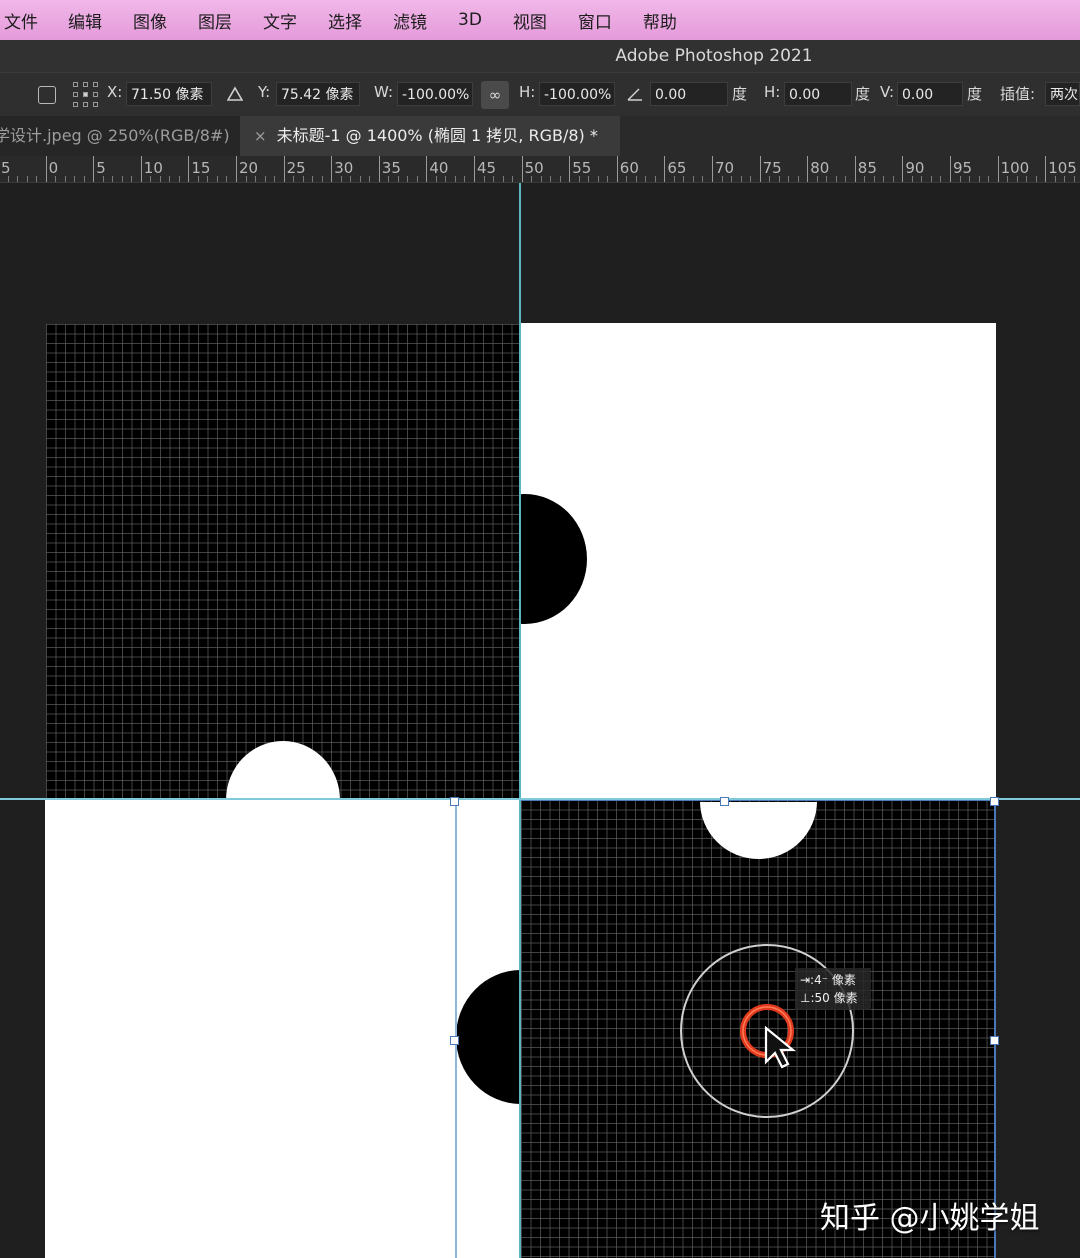 This screenshot has width=1080, height=1258. I want to click on skew-v-field: 0.00, so click(930, 94).